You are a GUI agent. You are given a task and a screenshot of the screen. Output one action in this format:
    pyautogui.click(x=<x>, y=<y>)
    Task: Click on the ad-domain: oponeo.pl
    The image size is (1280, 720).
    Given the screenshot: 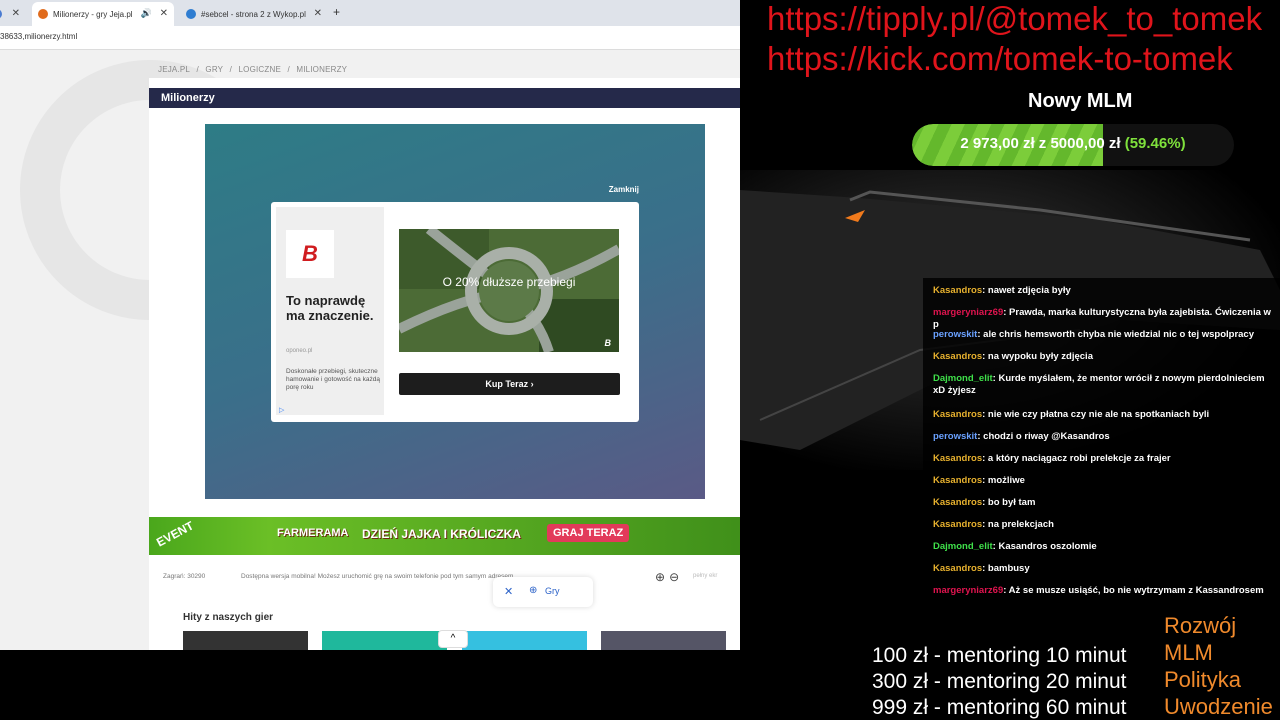 What is the action you would take?
    pyautogui.click(x=299, y=351)
    